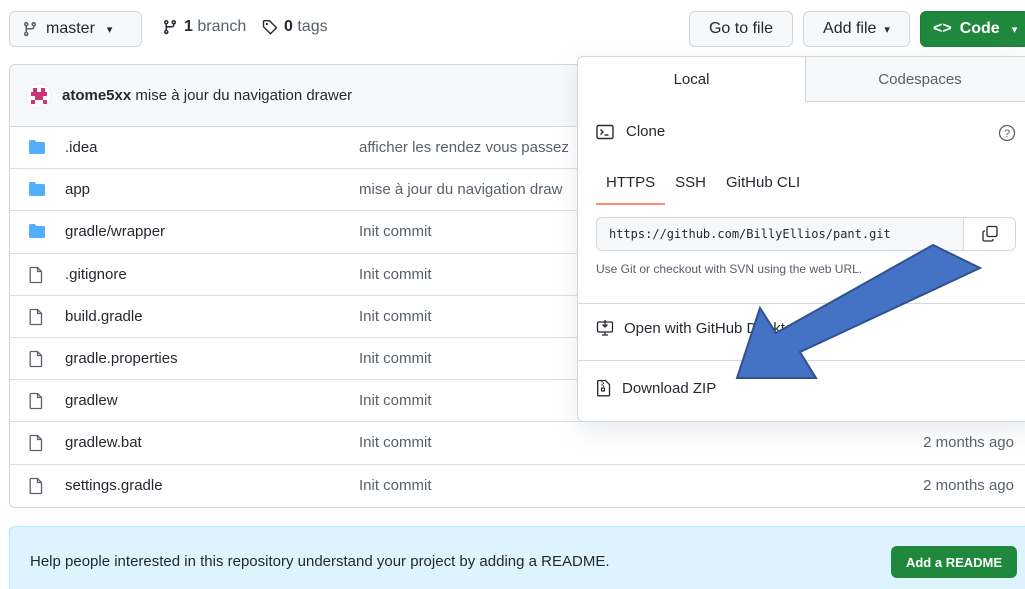 This screenshot has width=1025, height=589. I want to click on tag-count: 0, so click(288, 26).